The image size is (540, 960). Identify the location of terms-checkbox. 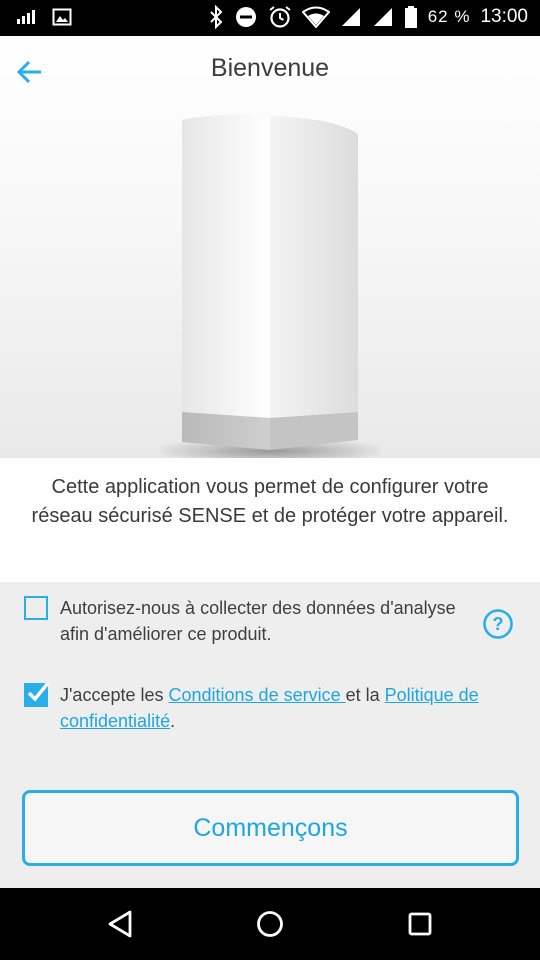
(37, 694).